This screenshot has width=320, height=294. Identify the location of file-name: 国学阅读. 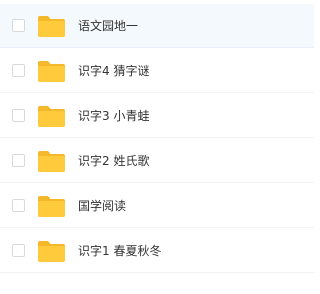
(102, 206).